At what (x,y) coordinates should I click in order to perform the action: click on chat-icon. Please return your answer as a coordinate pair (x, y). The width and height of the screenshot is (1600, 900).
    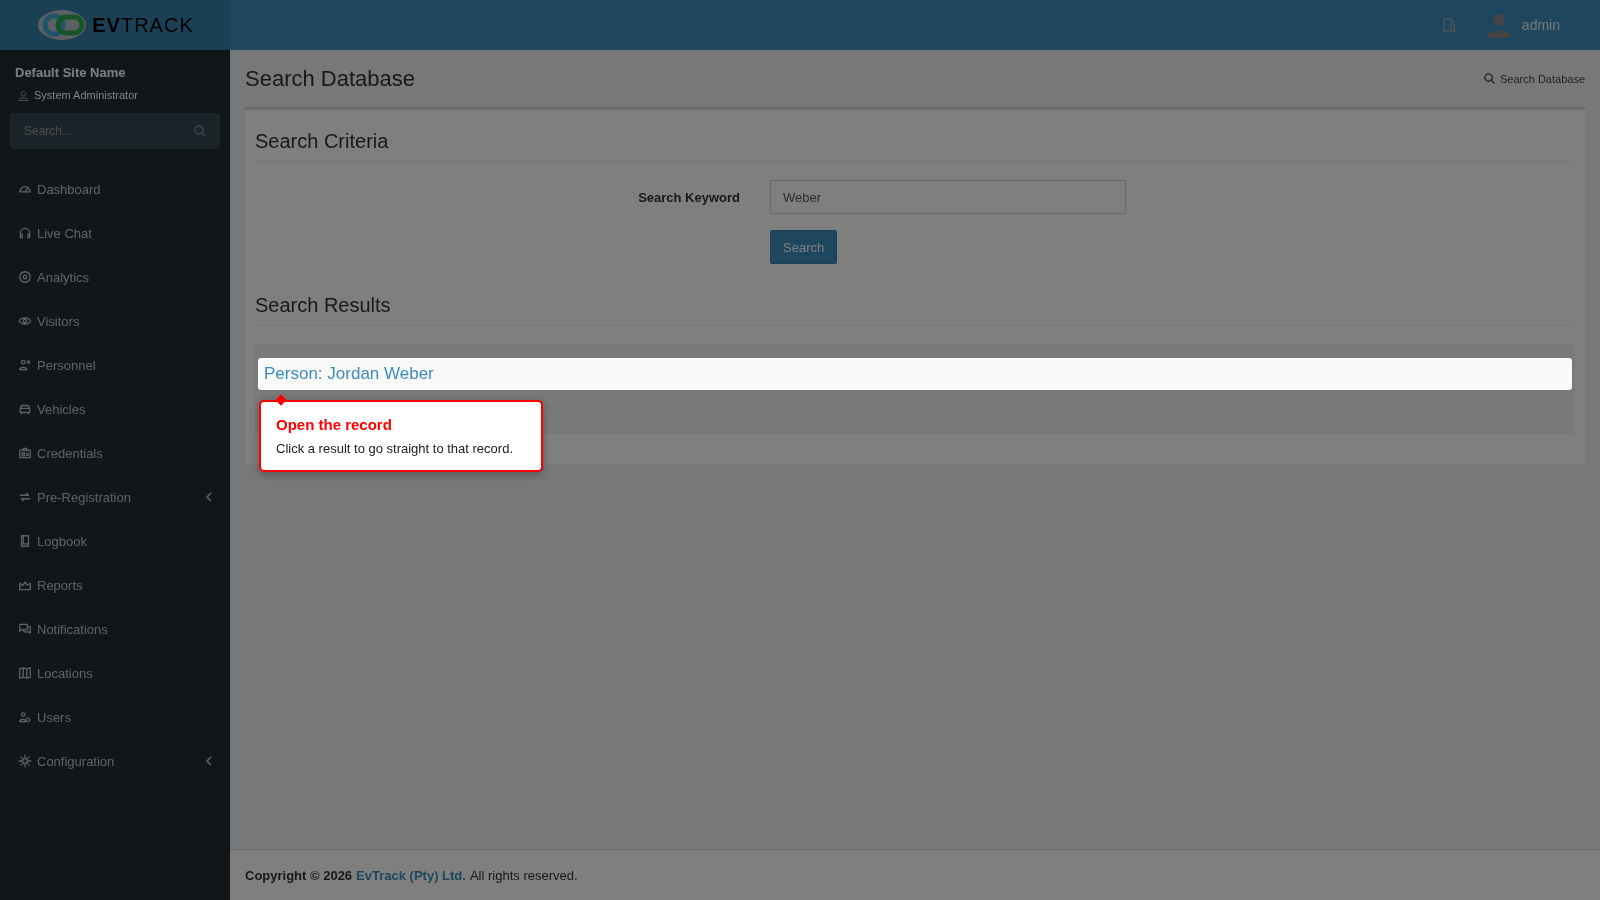
    Looking at the image, I should click on (25, 629).